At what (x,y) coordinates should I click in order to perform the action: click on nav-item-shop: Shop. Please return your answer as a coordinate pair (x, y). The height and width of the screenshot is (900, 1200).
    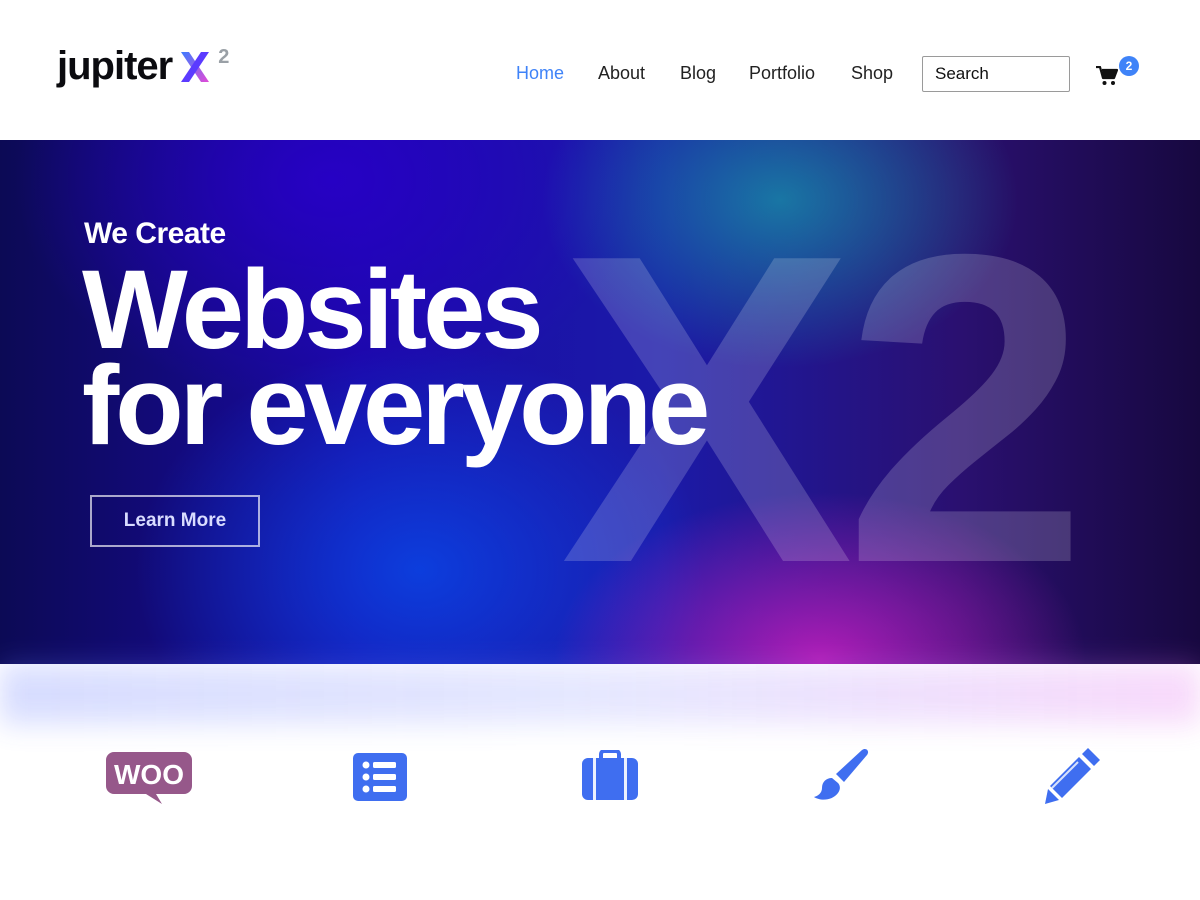
    Looking at the image, I should click on (872, 73).